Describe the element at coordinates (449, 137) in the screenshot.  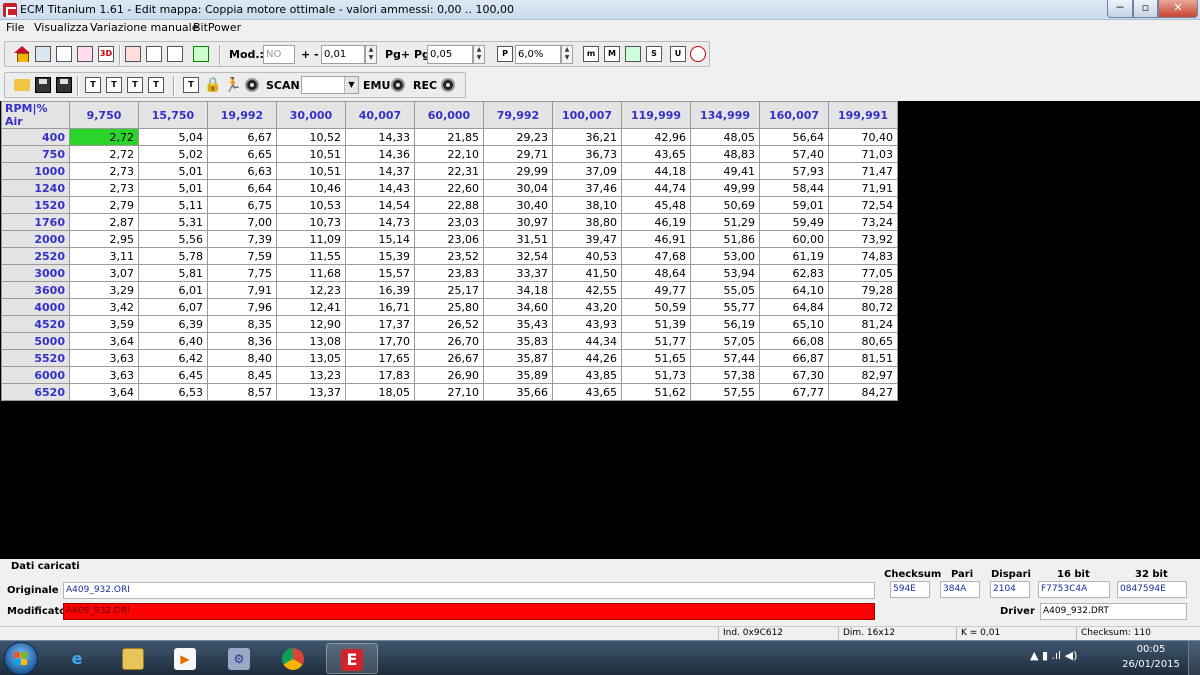
I see `map-cell: 21,85` at that location.